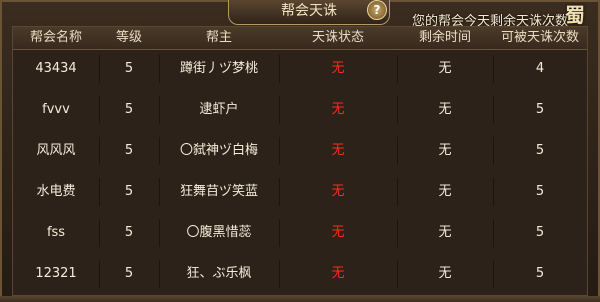 The image size is (600, 302). I want to click on cell-leader: 蹲街丿ヅ梦桃, so click(218, 68).